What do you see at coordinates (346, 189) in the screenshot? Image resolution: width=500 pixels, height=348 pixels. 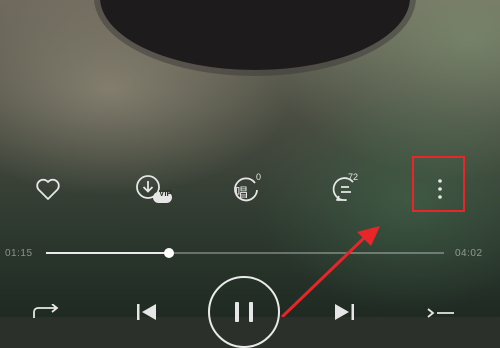 I see `comment-button: 72` at bounding box center [346, 189].